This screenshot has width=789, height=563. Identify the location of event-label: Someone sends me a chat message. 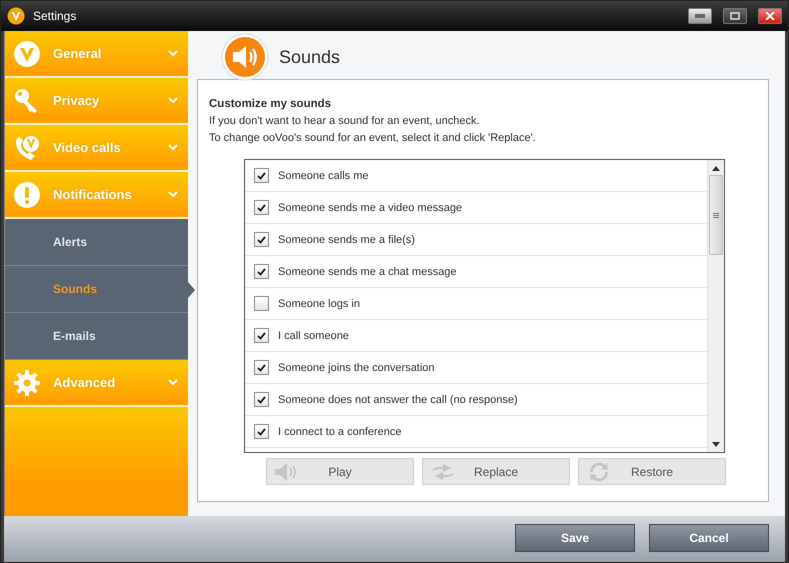
(367, 272).